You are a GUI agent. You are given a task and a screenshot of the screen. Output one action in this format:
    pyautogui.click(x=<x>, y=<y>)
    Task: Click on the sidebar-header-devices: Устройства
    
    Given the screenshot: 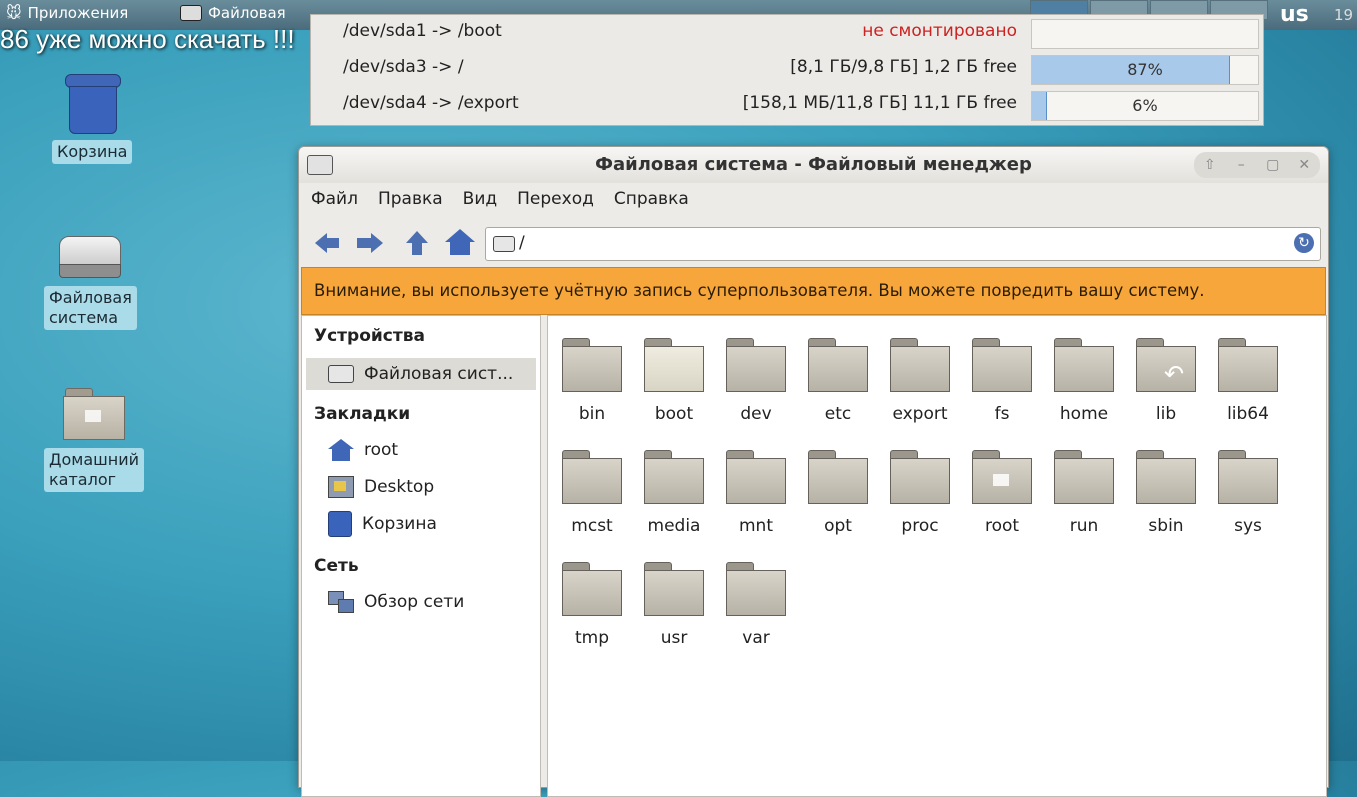 What is the action you would take?
    pyautogui.click(x=369, y=336)
    